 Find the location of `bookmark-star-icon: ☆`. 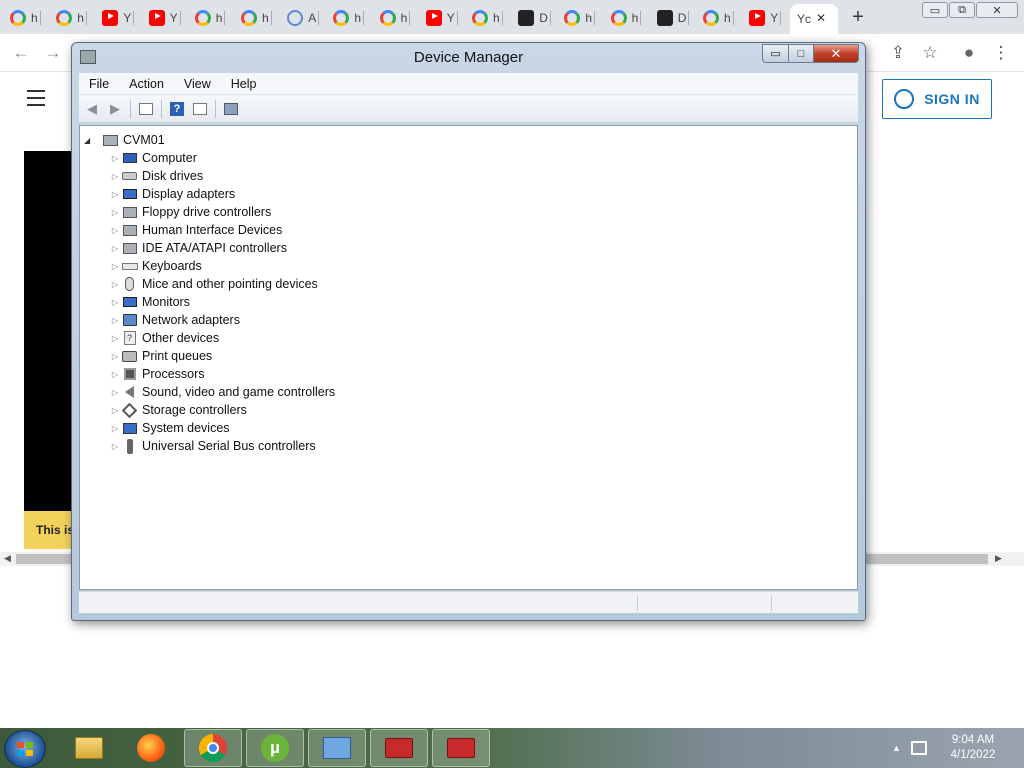

bookmark-star-icon: ☆ is located at coordinates (930, 53).